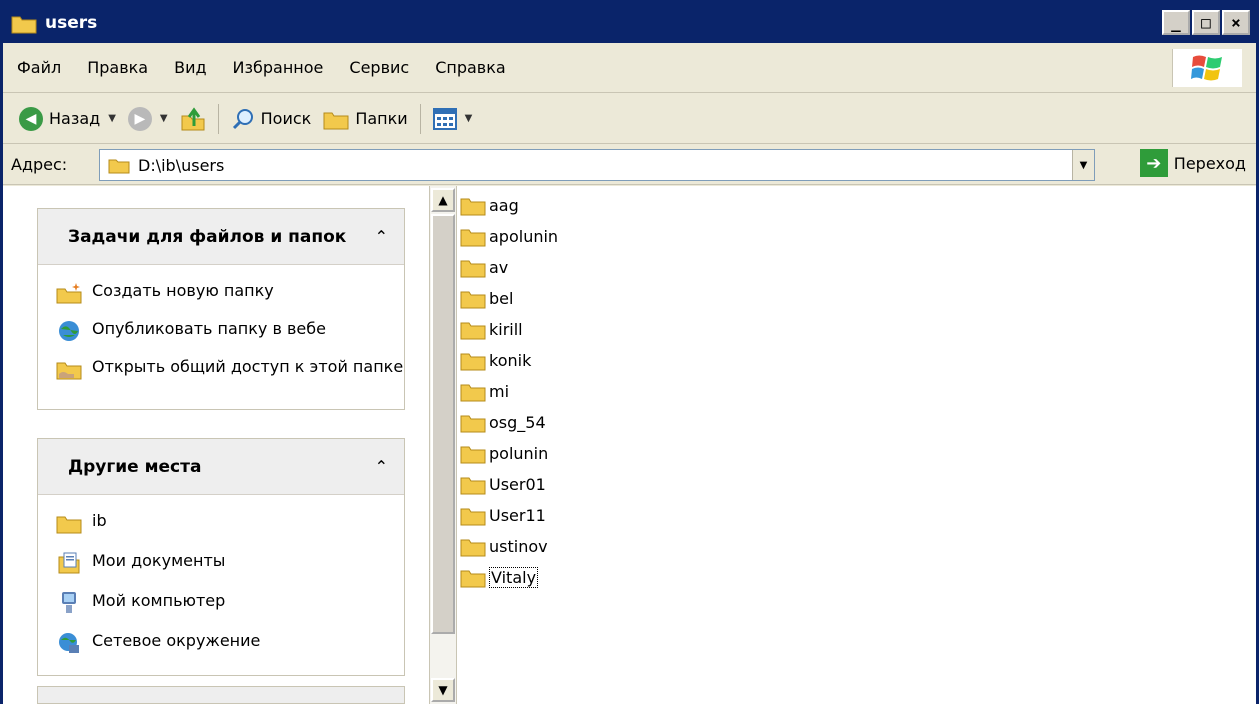  I want to click on menu-help: Справка, so click(470, 67).